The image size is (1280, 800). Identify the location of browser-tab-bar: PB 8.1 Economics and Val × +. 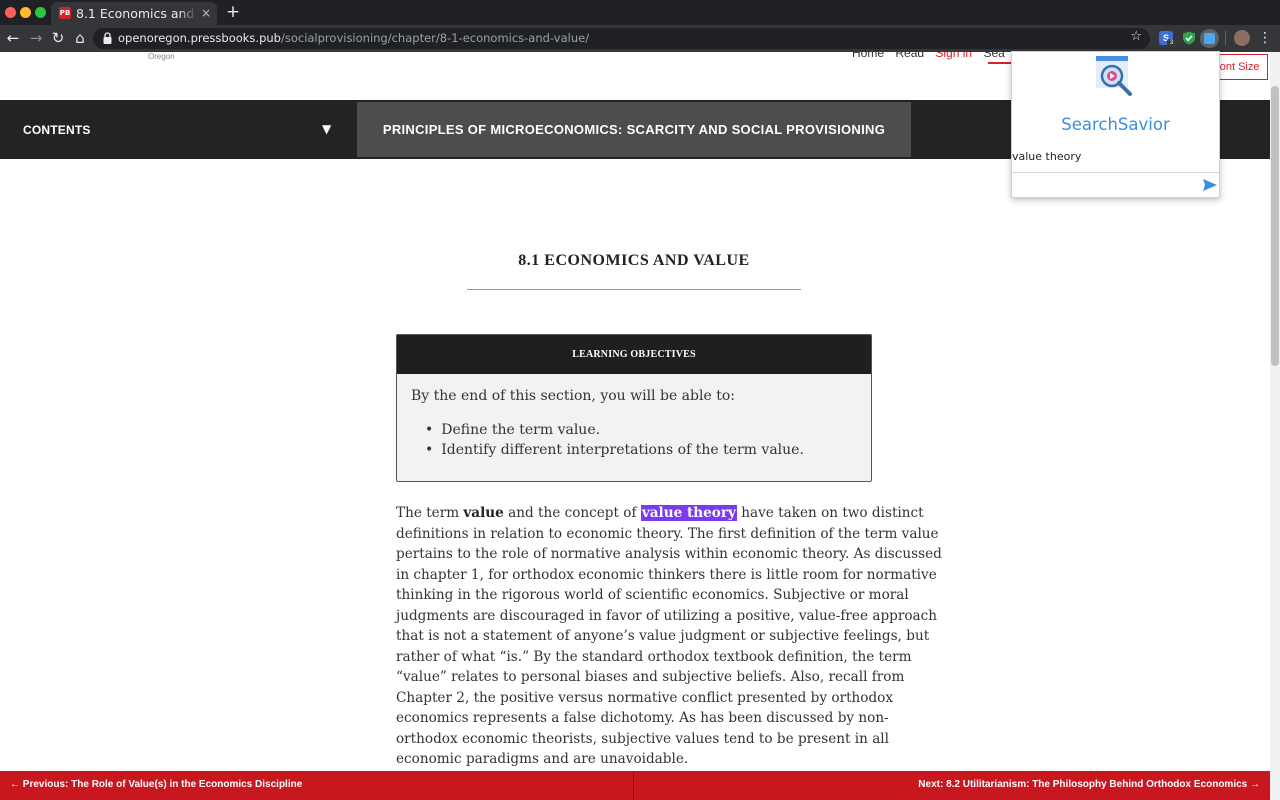
(640, 12).